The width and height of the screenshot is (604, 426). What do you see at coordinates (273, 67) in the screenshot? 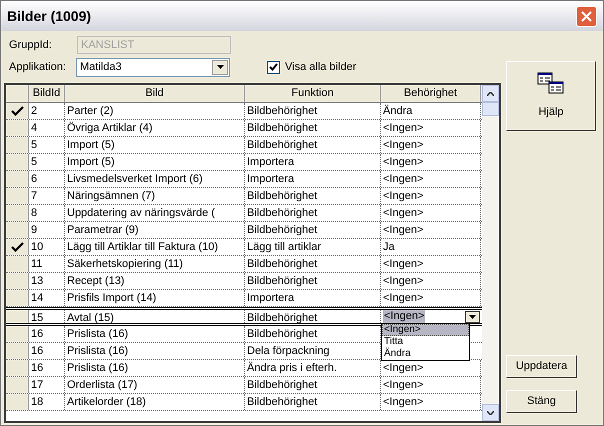
I see `check-icon` at bounding box center [273, 67].